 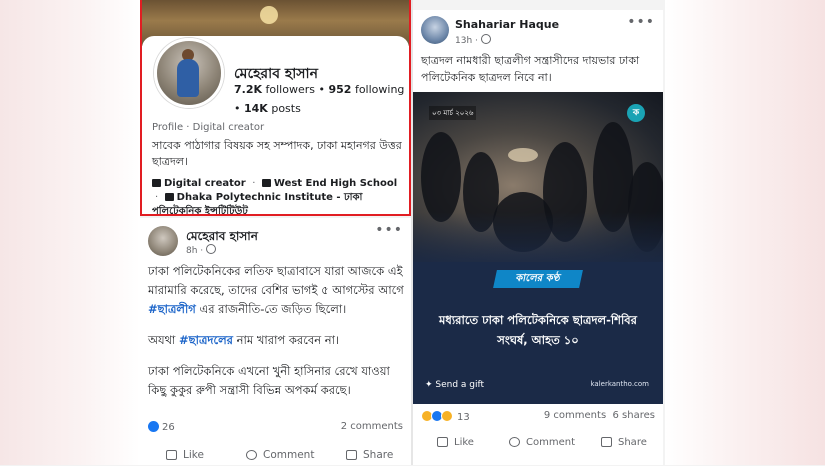 I want to click on comments-count: 9 comments, so click(x=575, y=415).